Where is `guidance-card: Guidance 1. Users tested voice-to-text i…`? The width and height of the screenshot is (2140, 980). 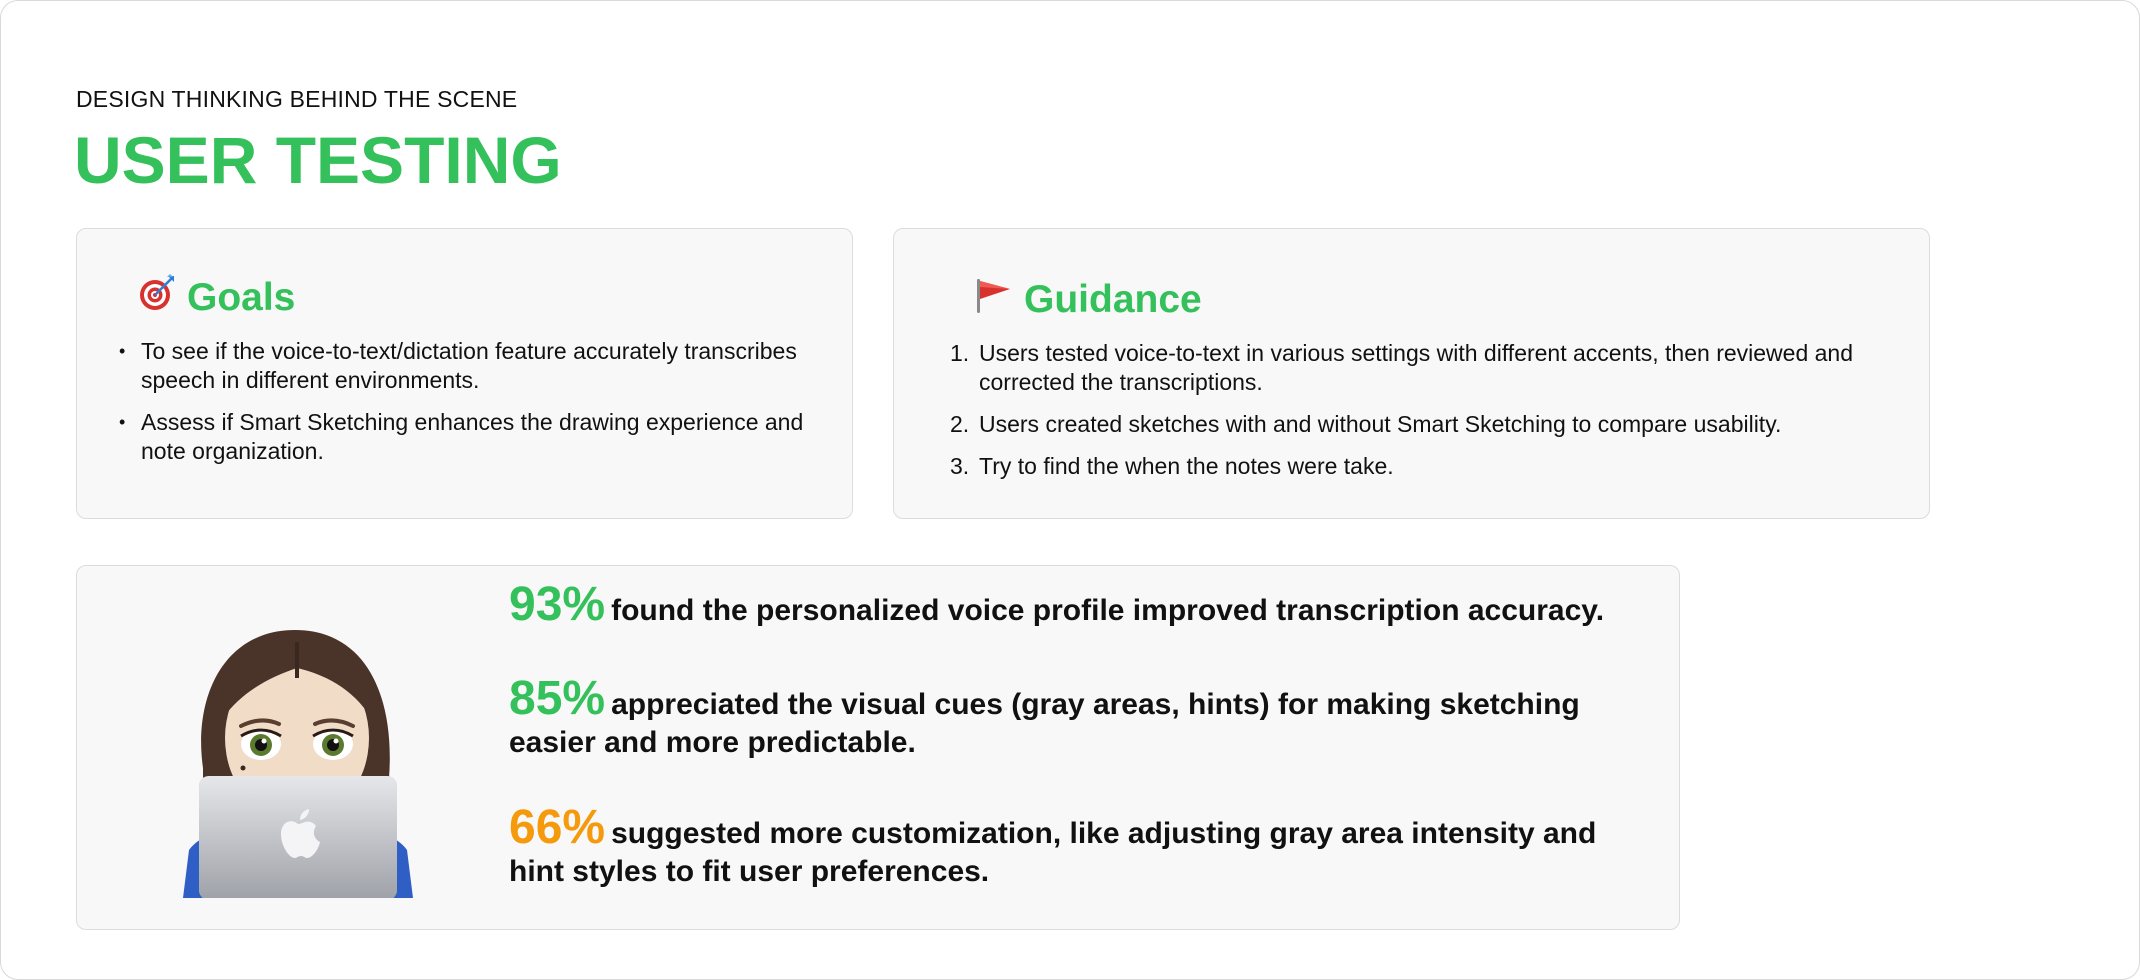 guidance-card: Guidance 1. Users tested voice-to-text i… is located at coordinates (1411, 373).